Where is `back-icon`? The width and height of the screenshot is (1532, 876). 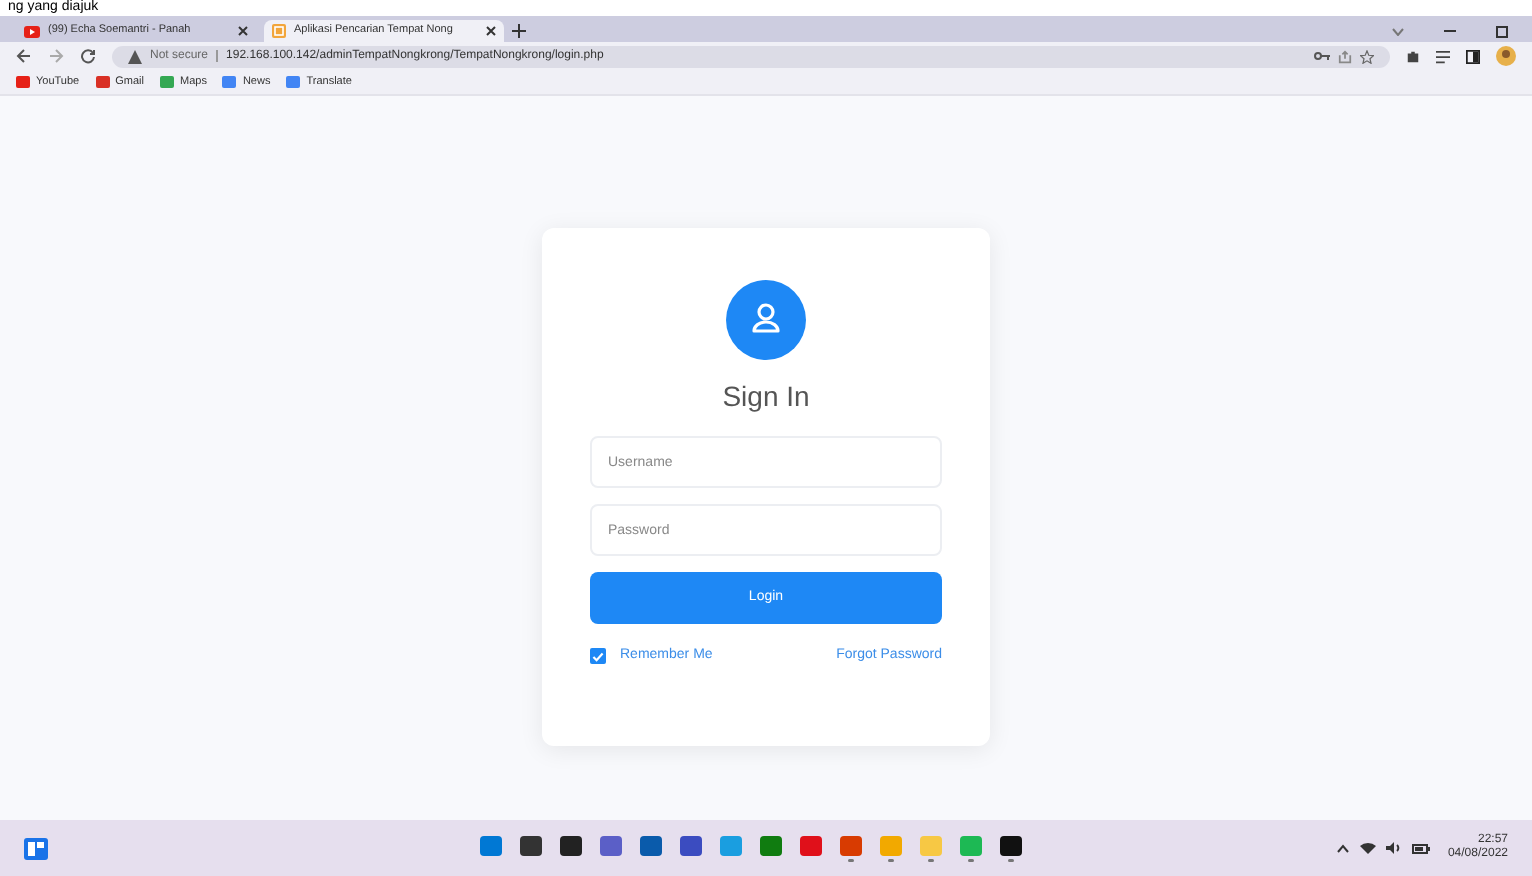 back-icon is located at coordinates (24, 56).